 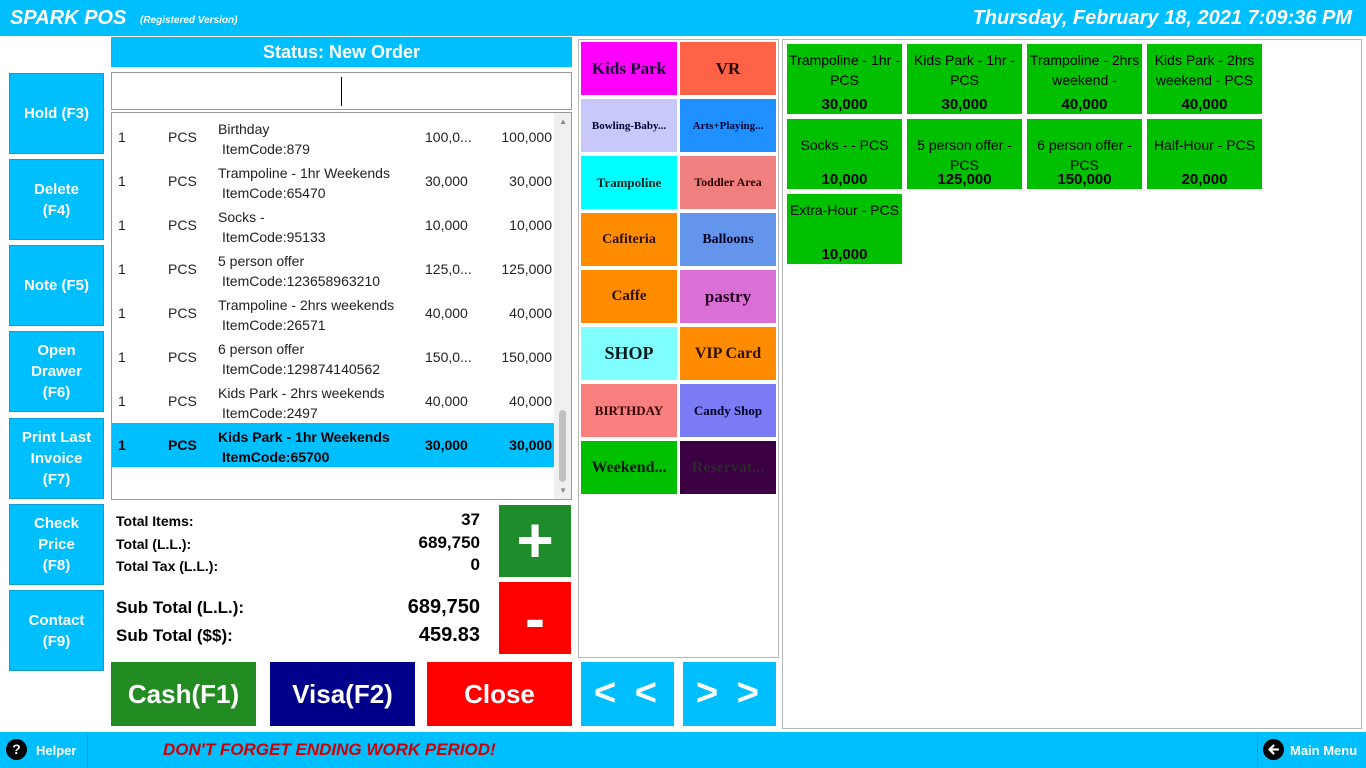 I want to click on product-name: Kids Park - 2hrs weekend - PCS, so click(x=1204, y=70).